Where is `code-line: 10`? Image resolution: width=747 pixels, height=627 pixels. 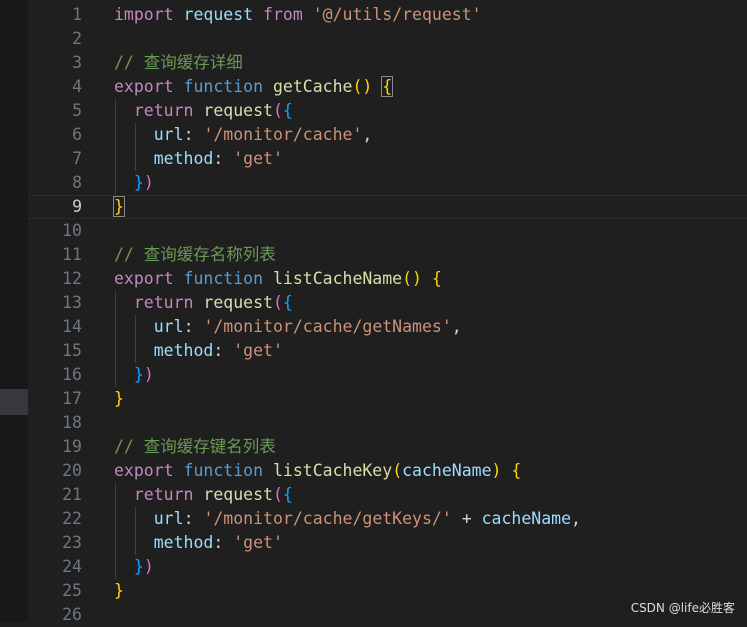
code-line: 10 is located at coordinates (387, 231).